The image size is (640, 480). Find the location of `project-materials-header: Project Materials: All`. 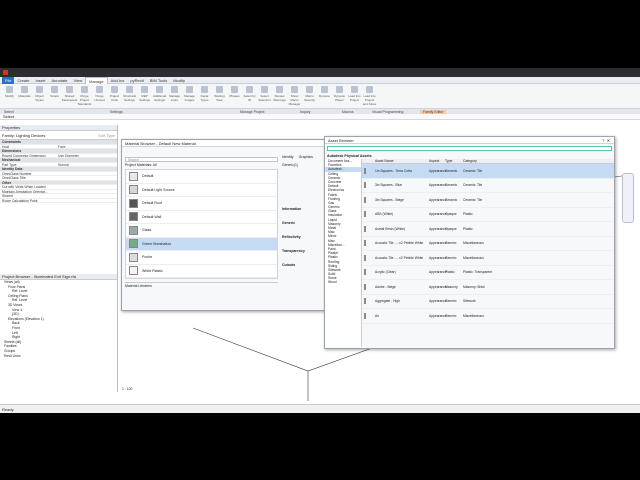

project-materials-header: Project Materials: All is located at coordinates (141, 165).